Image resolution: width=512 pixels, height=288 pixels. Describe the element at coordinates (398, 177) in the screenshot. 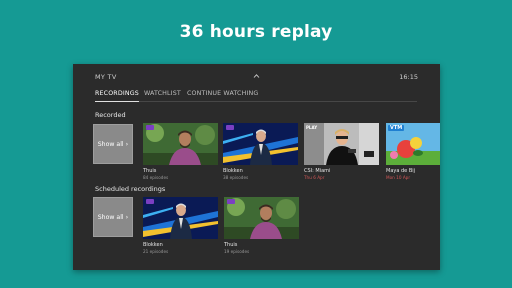

I see `card-subtitle: Mon 10 Apr` at that location.